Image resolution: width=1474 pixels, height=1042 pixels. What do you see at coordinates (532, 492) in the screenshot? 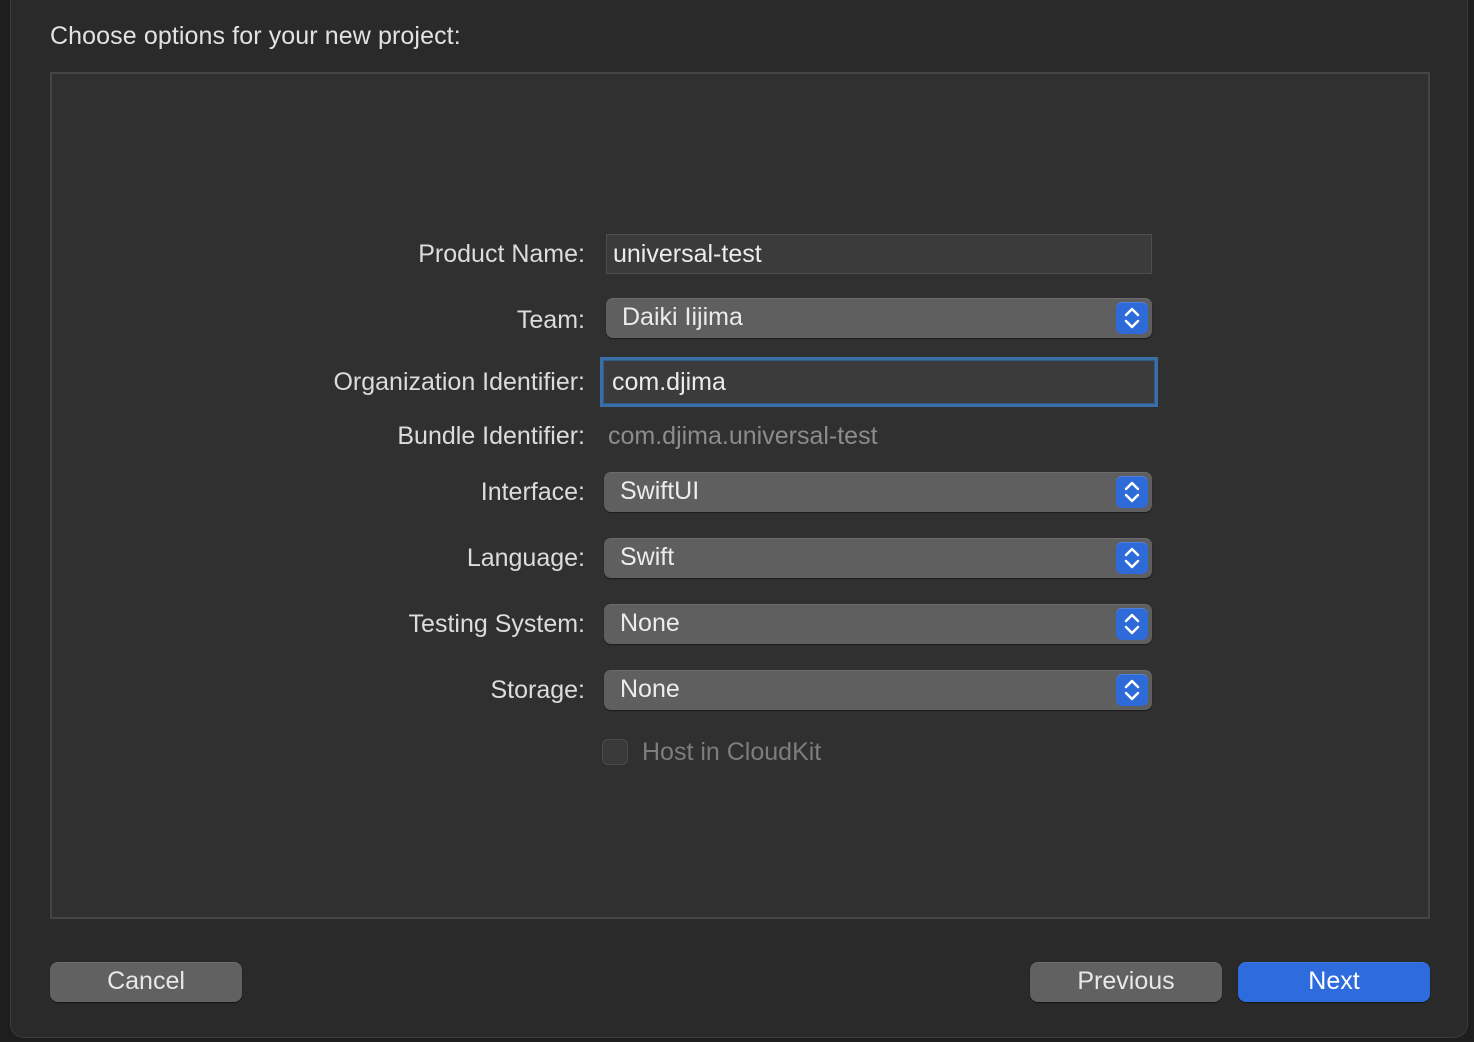
I see `interface-label: Interface:` at bounding box center [532, 492].